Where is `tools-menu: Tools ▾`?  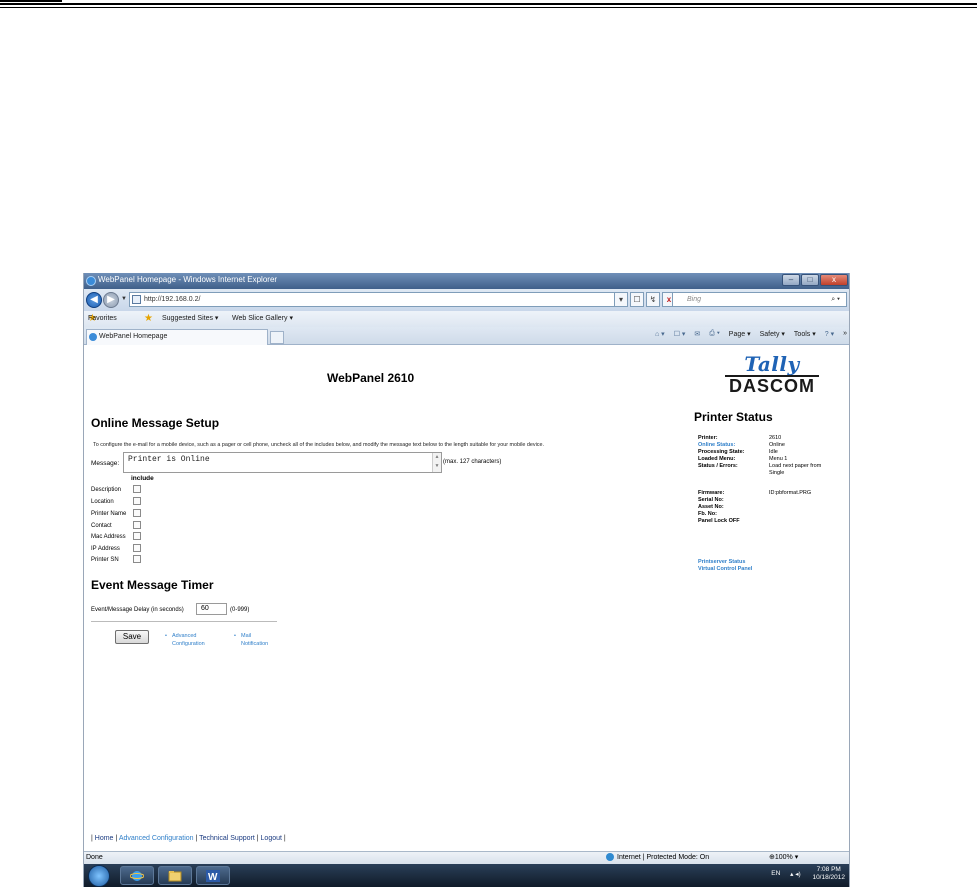 tools-menu: Tools ▾ is located at coordinates (805, 334).